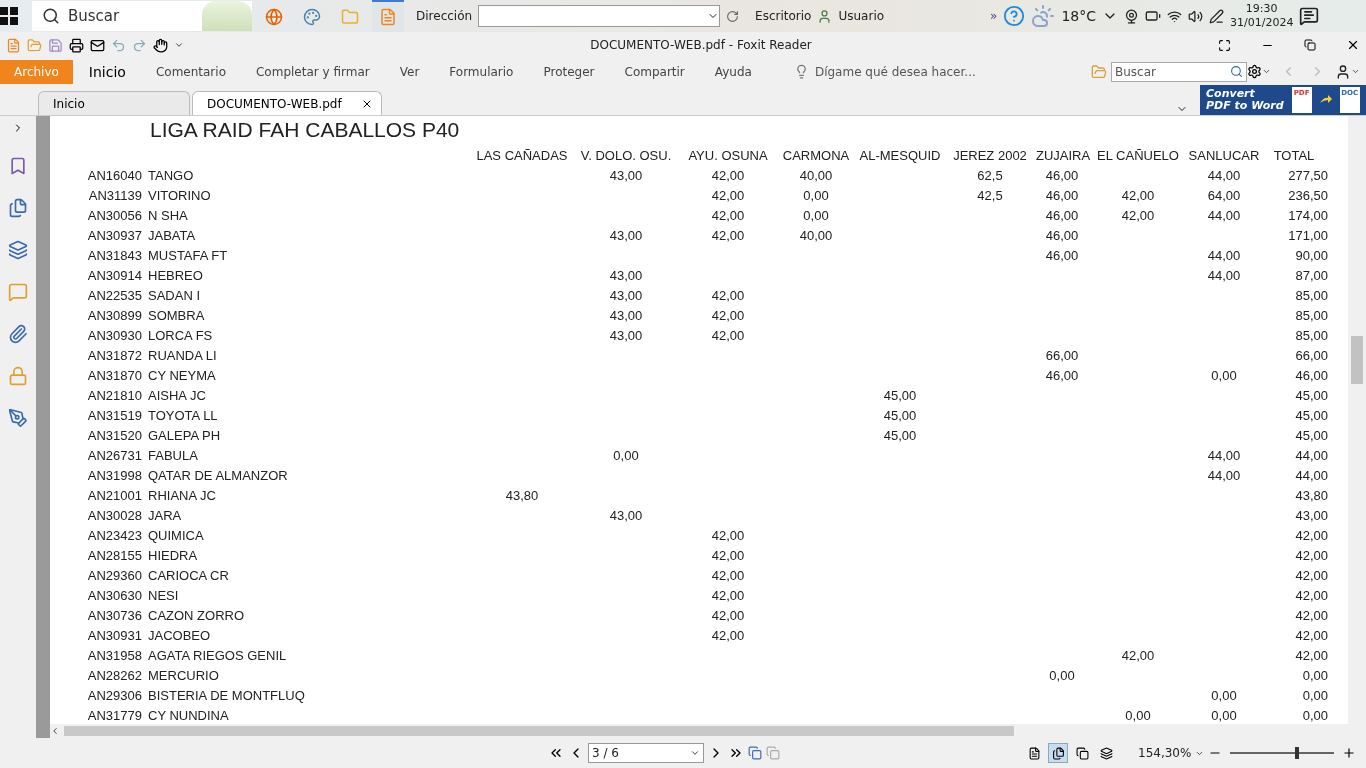 The image size is (1366, 768). What do you see at coordinates (1307, 176) in the screenshot?
I see `score-cell-text: 277,50` at bounding box center [1307, 176].